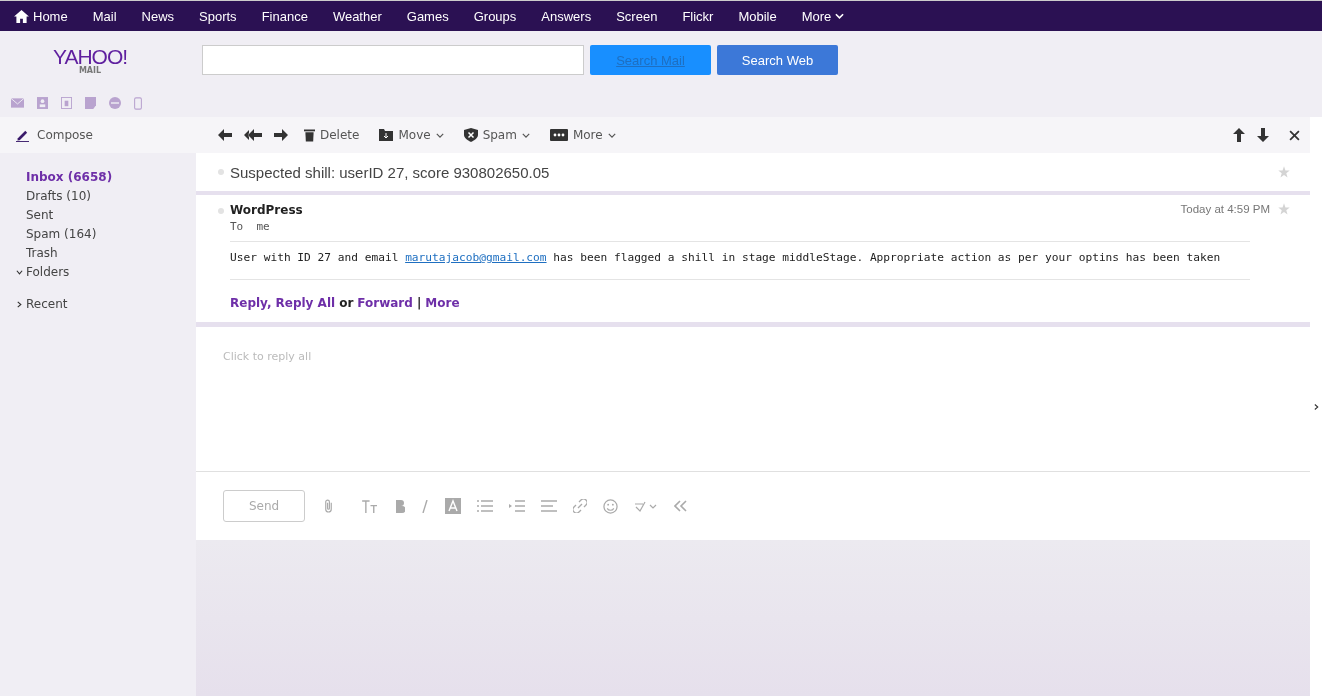 The height and width of the screenshot is (696, 1322). Describe the element at coordinates (251, 303) in the screenshot. I see `reply-action-link: Reply,` at that location.